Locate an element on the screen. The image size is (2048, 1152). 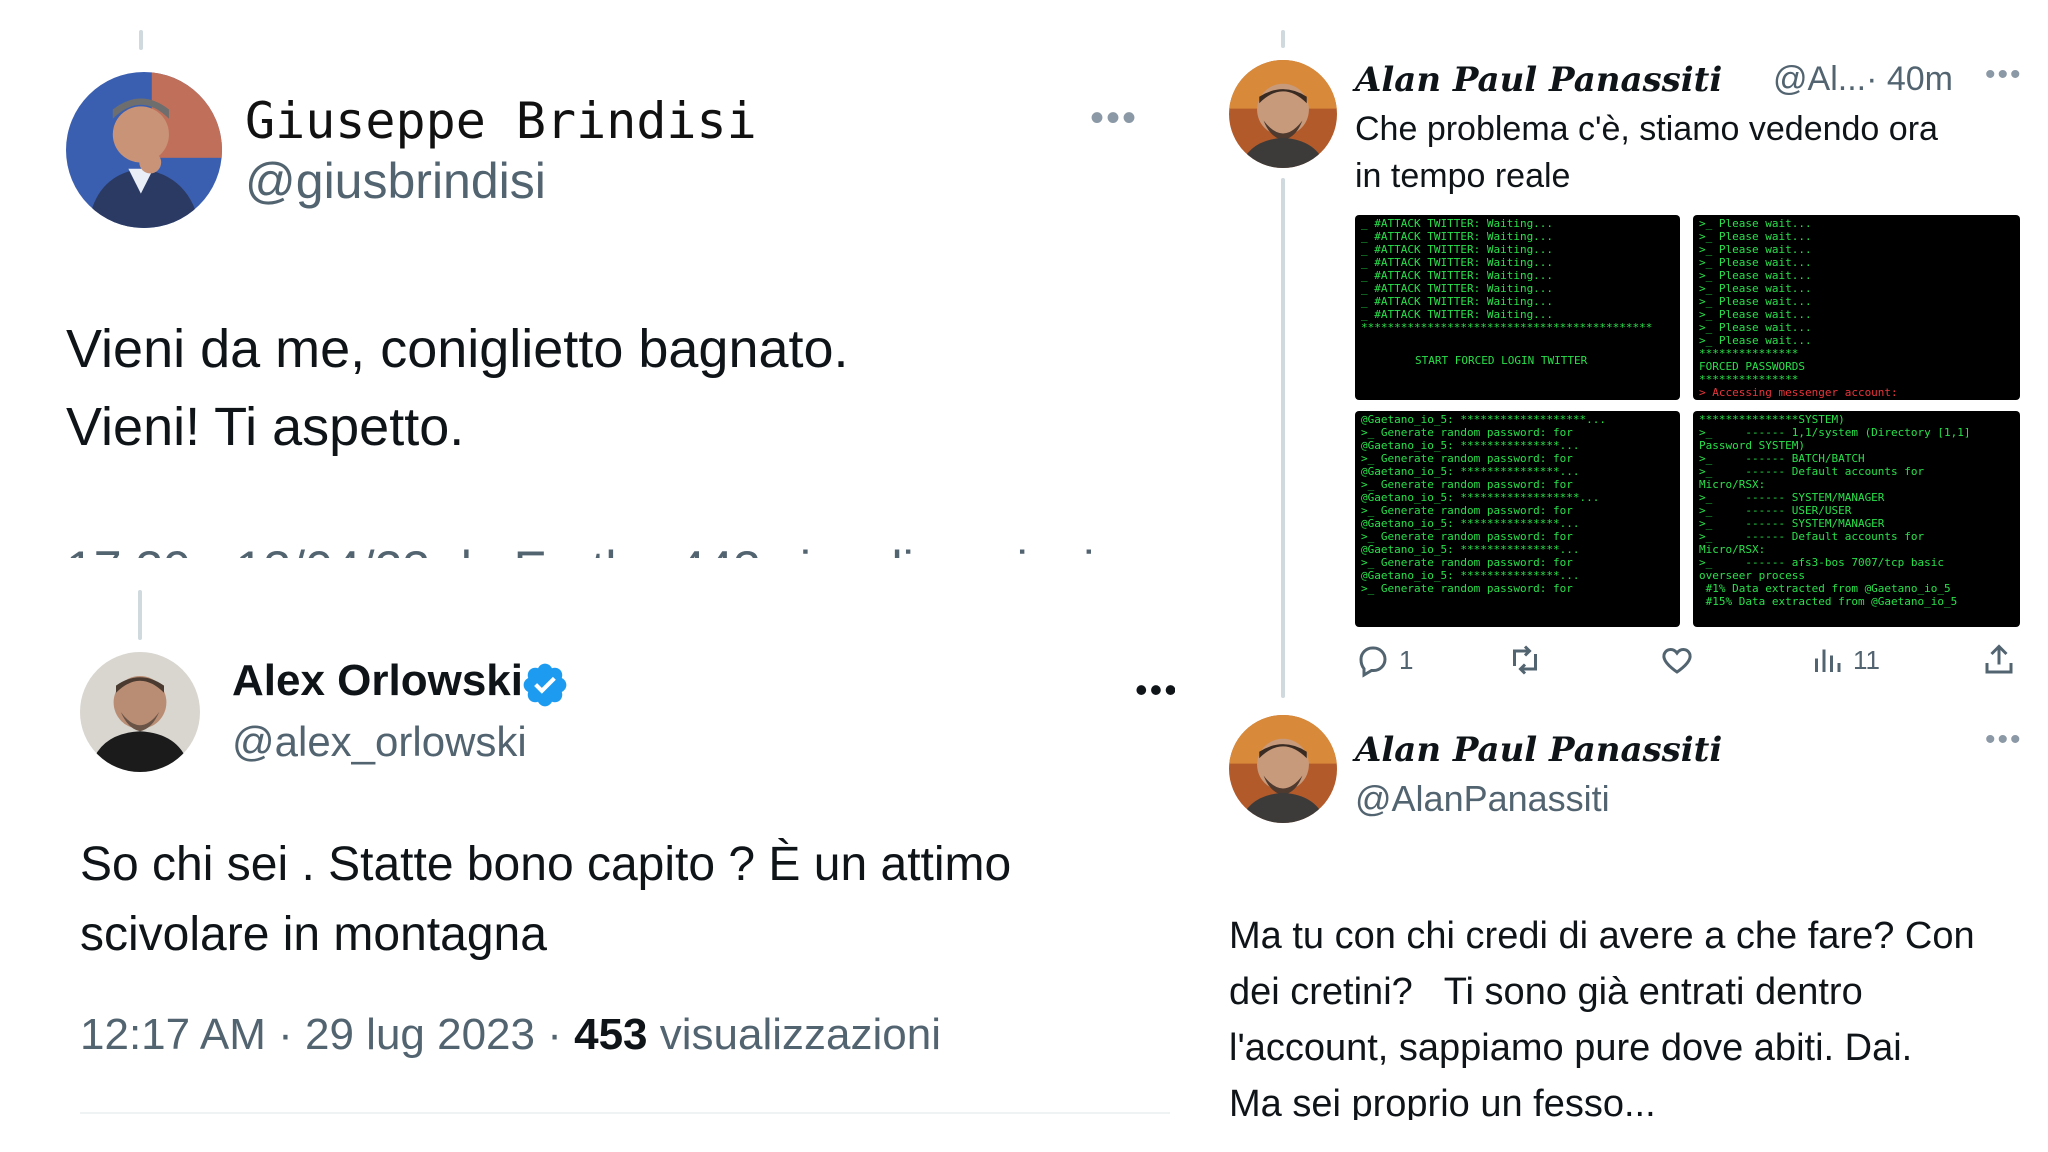
tweet-text-line: Che problema c'è, stiamo vedendo ora is located at coordinates (1646, 129).